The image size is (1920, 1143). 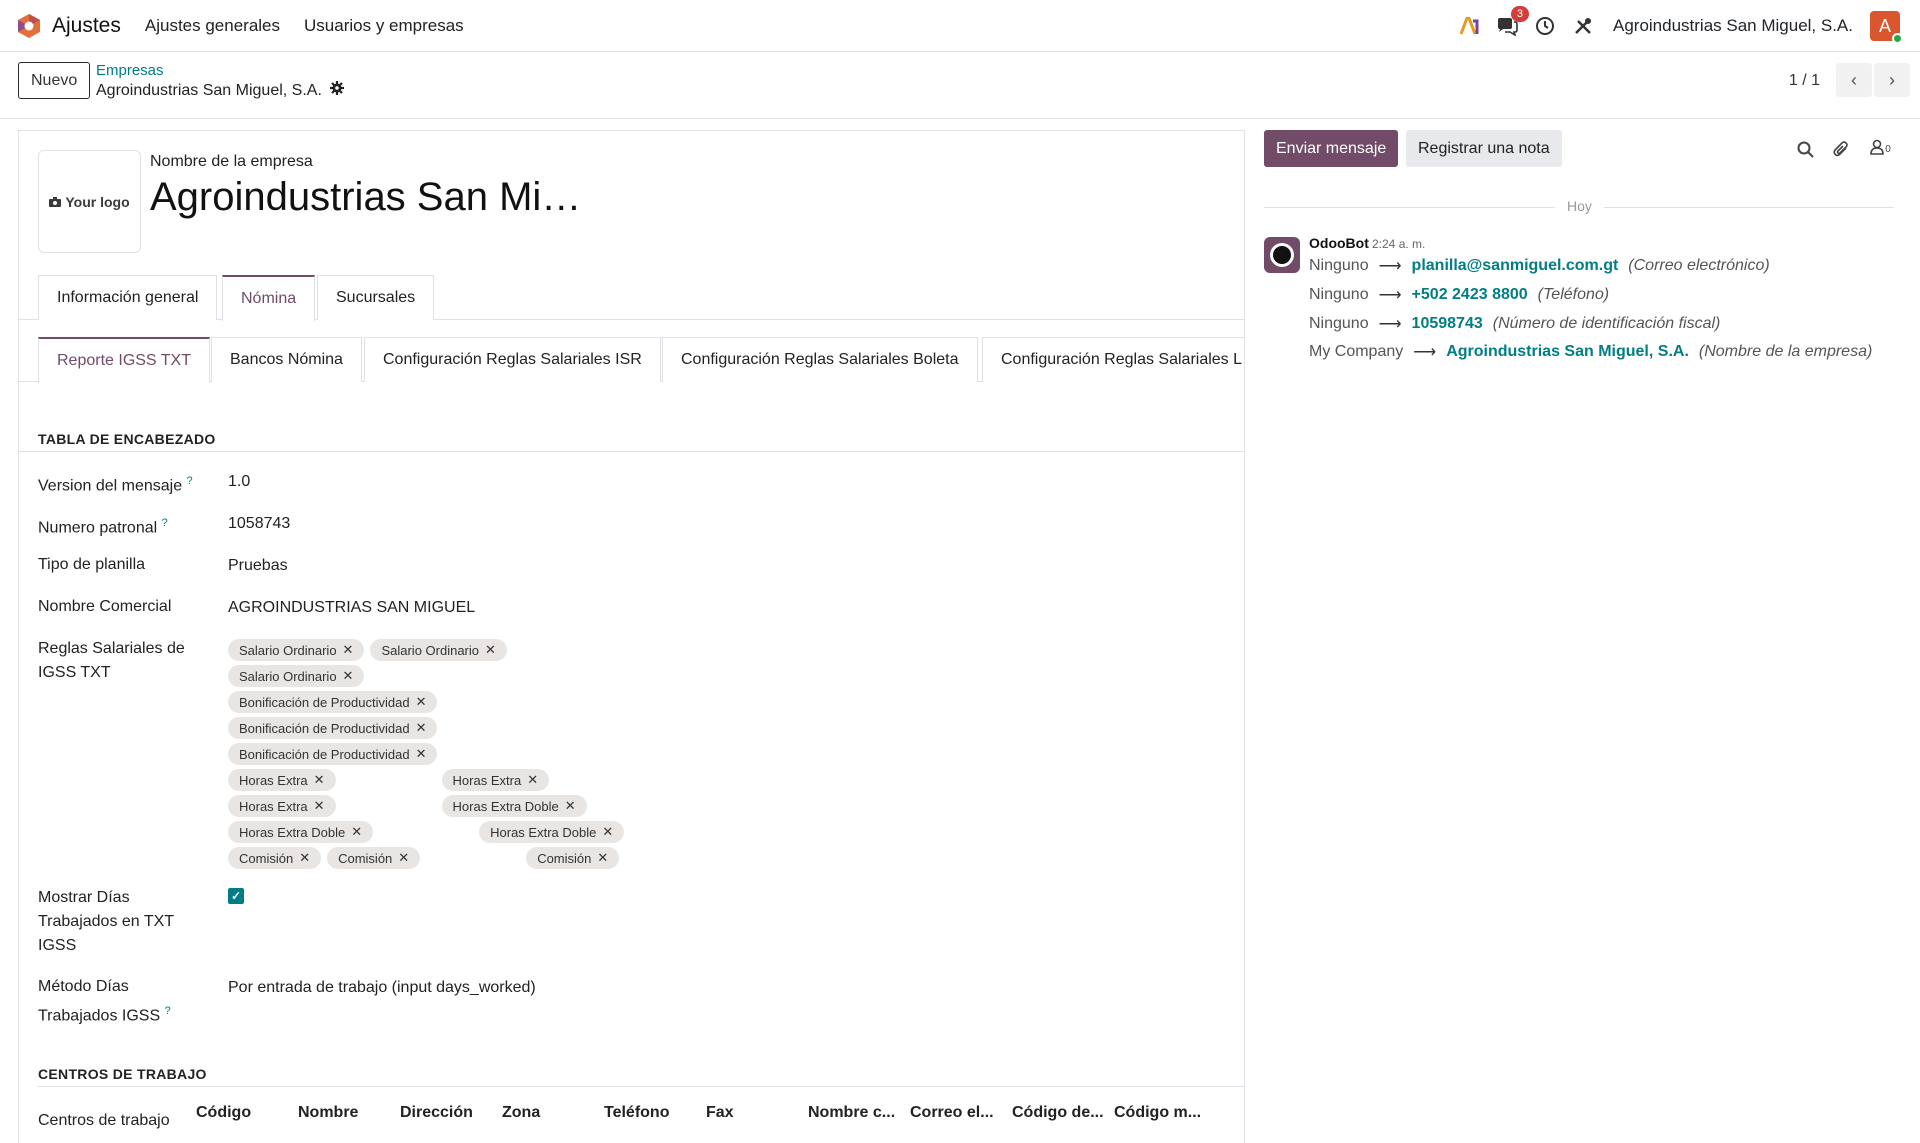 What do you see at coordinates (1339, 243) in the screenshot?
I see `message-author: OdooBot` at bounding box center [1339, 243].